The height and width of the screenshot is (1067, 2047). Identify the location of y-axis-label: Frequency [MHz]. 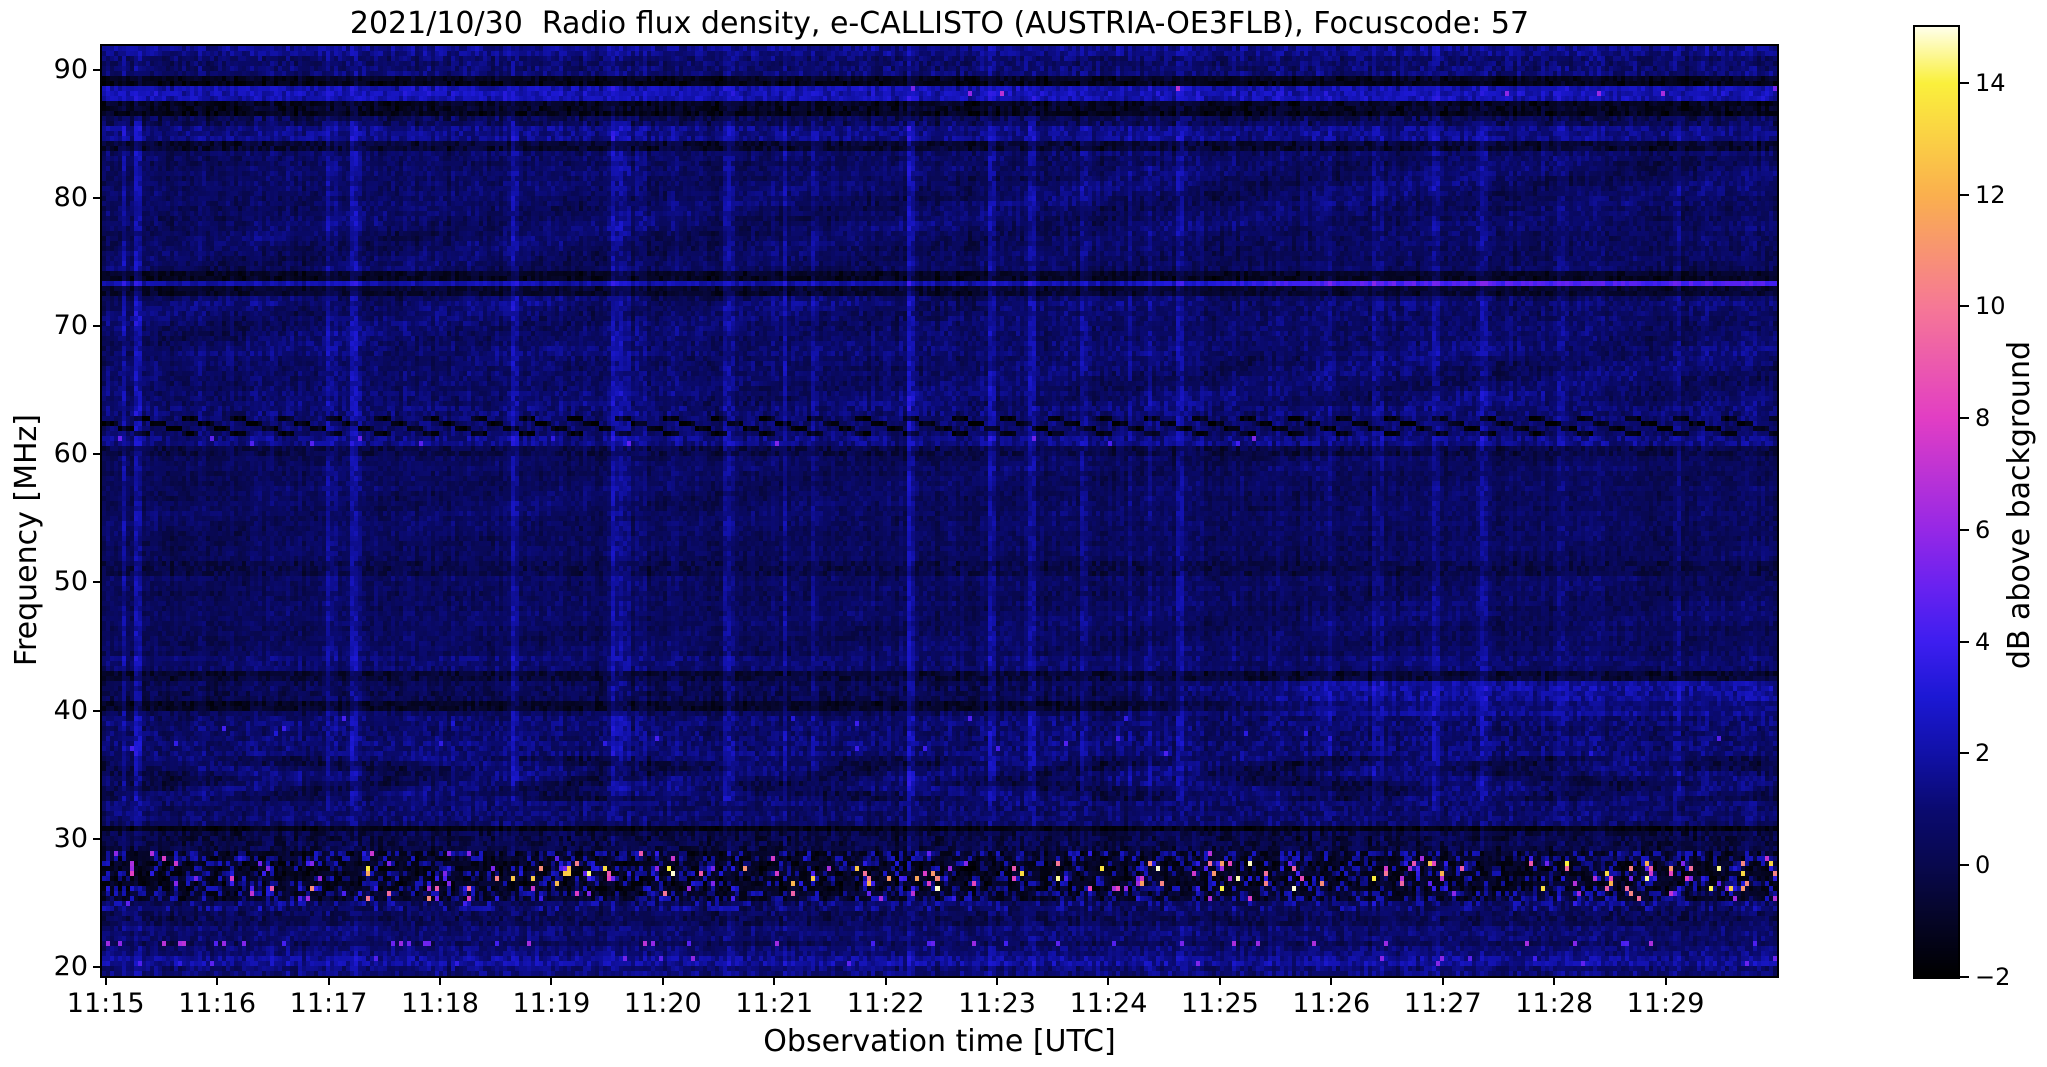
(26, 540).